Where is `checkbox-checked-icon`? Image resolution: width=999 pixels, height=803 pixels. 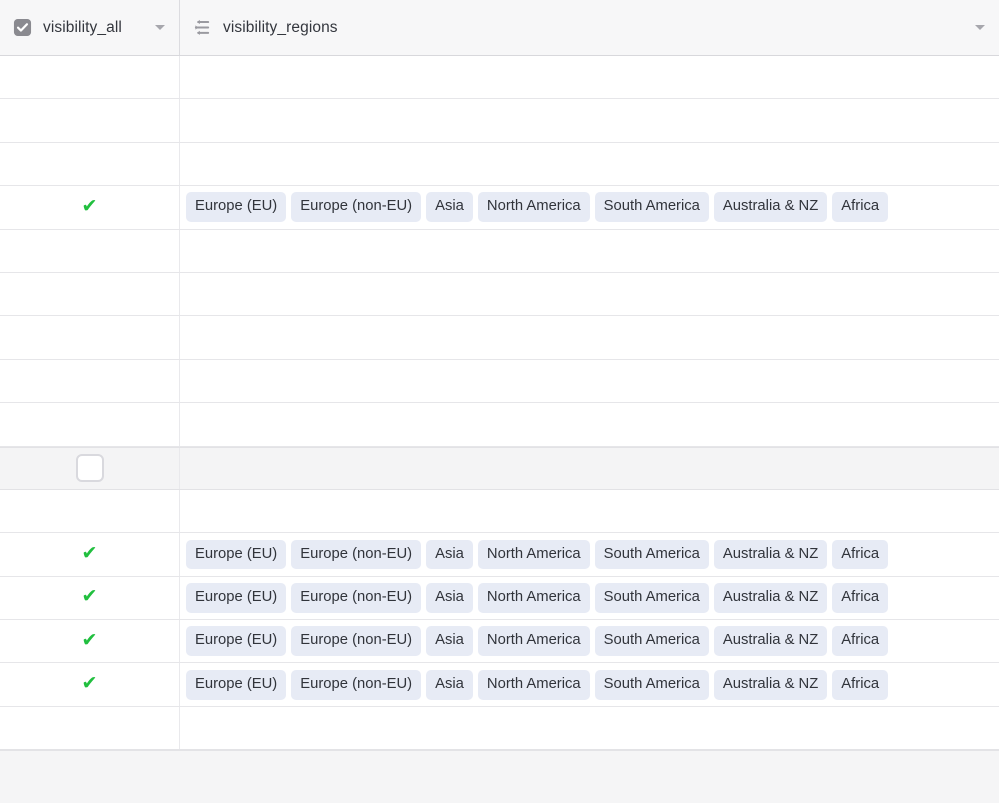 checkbox-checked-icon is located at coordinates (22, 27).